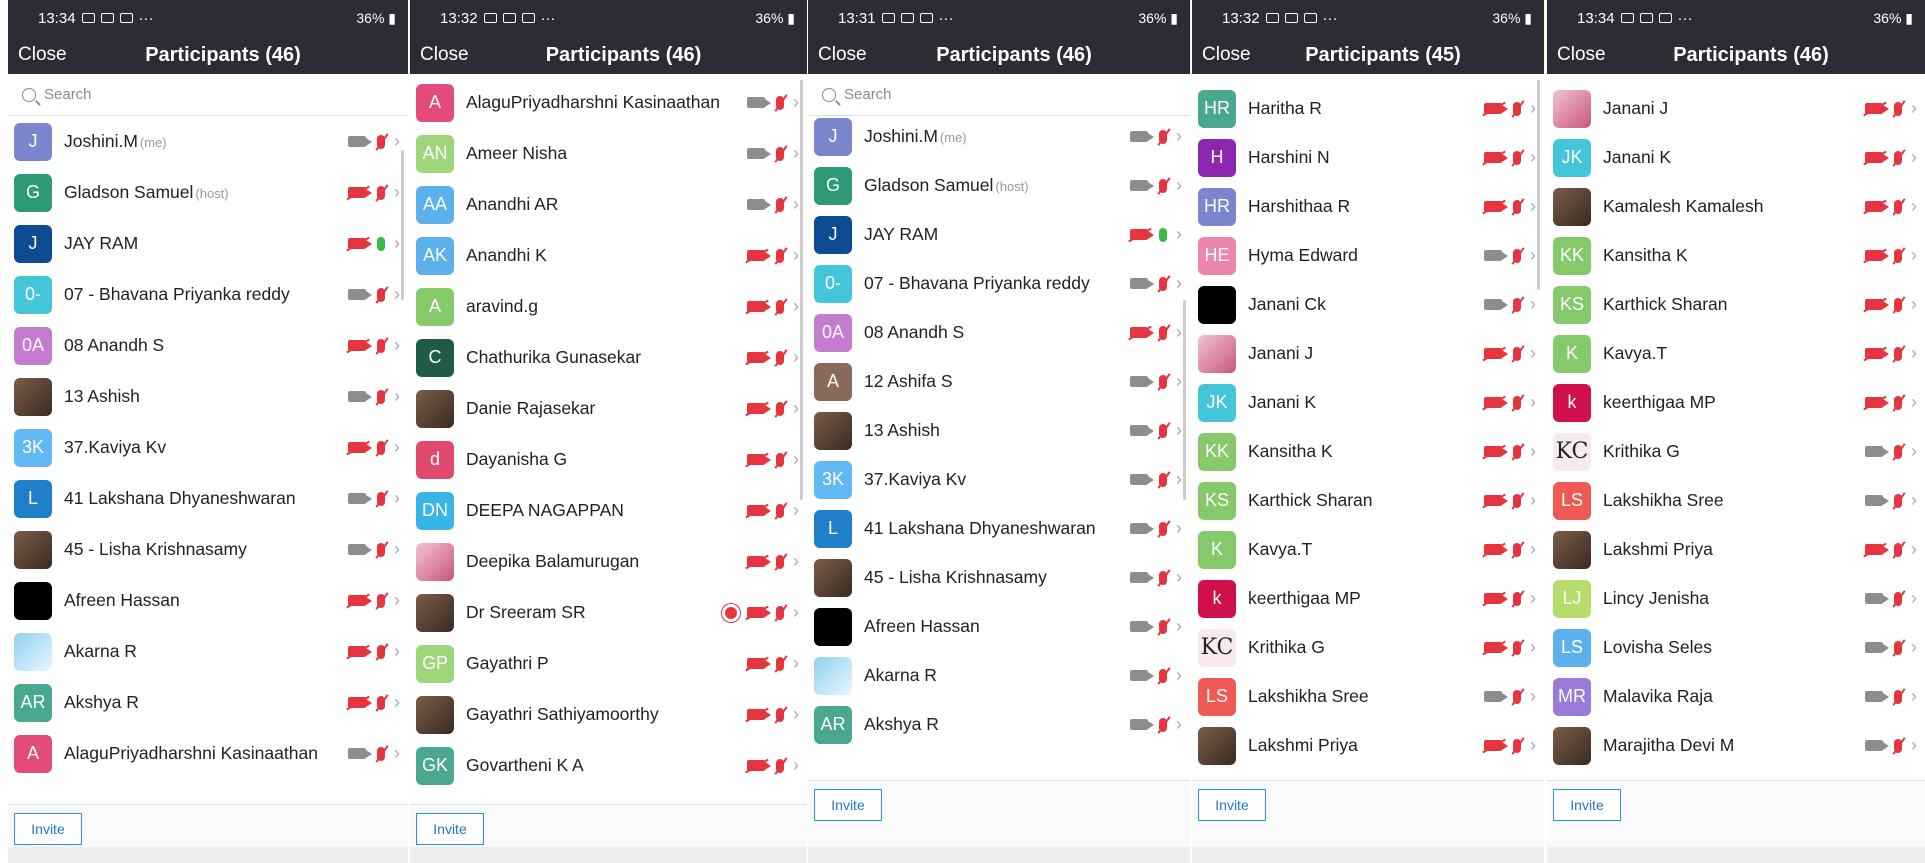 The width and height of the screenshot is (1925, 863). What do you see at coordinates (608, 663) in the screenshot?
I see `participant-row: GP Gayathri P ›` at bounding box center [608, 663].